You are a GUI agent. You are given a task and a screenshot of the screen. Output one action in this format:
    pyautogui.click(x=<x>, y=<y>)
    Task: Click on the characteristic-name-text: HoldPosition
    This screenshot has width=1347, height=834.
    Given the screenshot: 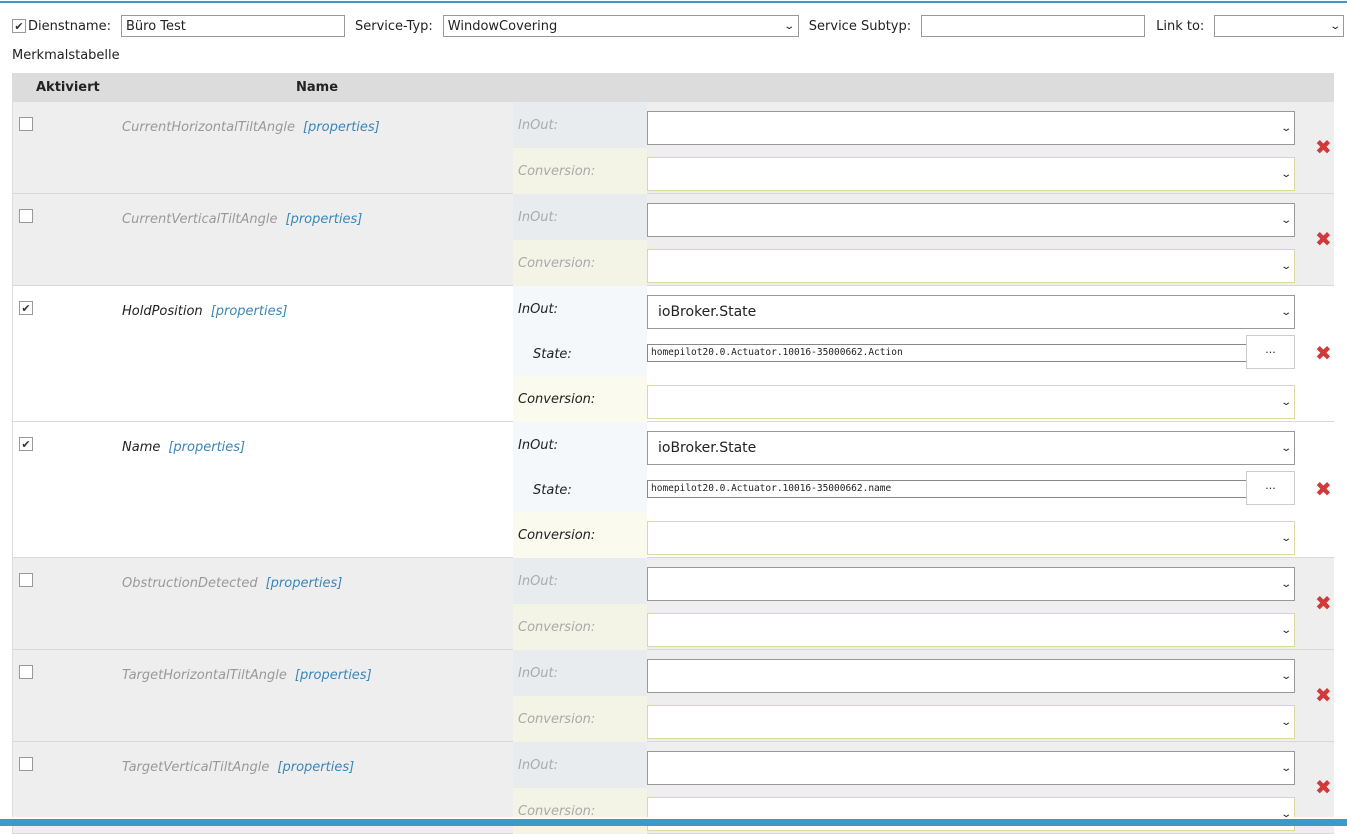 What is the action you would take?
    pyautogui.click(x=162, y=311)
    